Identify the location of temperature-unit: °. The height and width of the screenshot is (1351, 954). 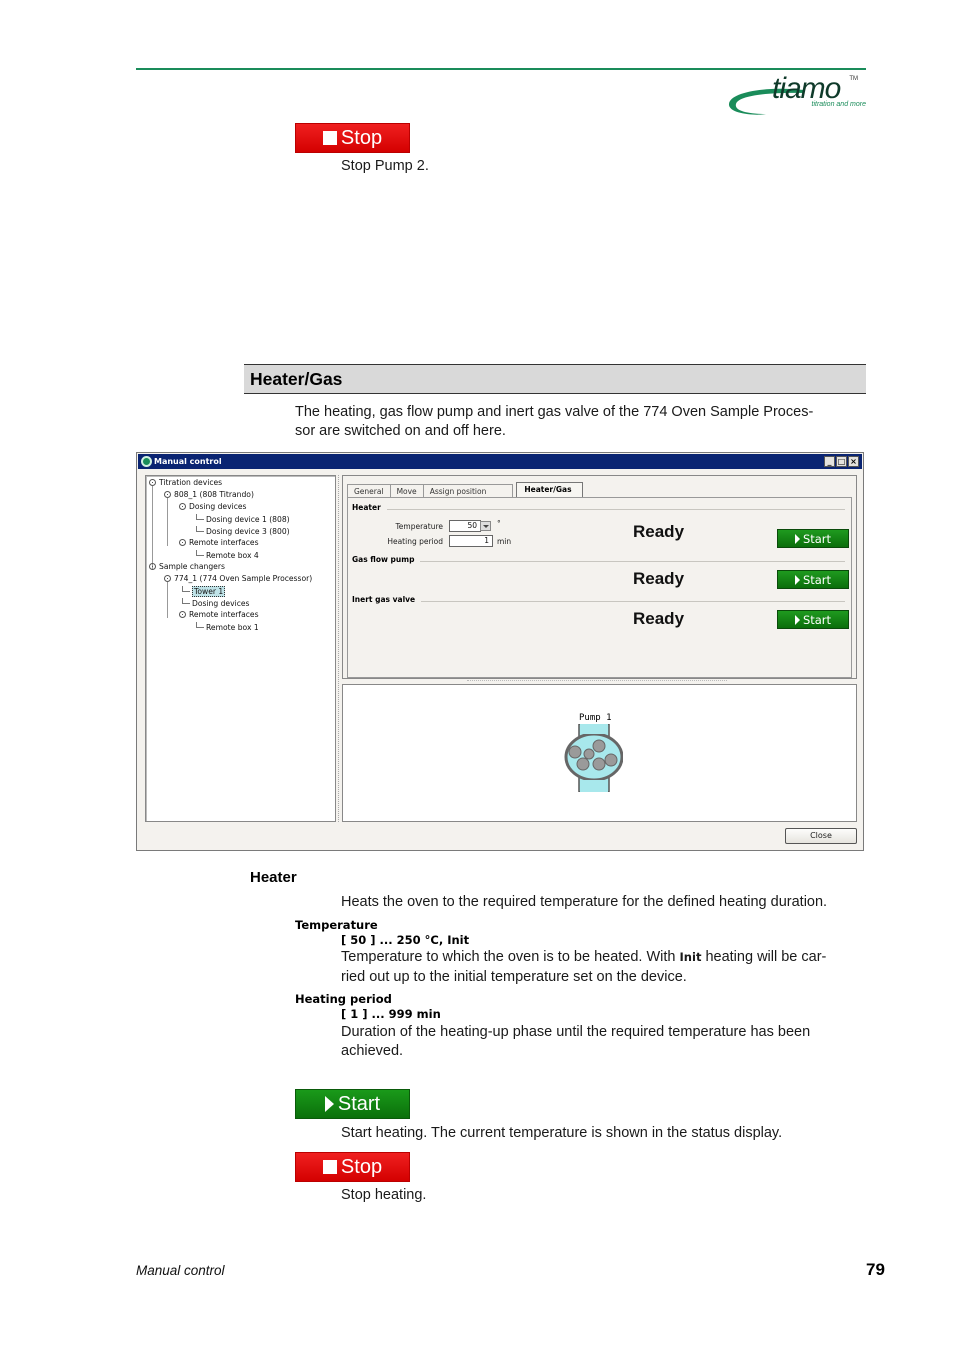
(499, 523).